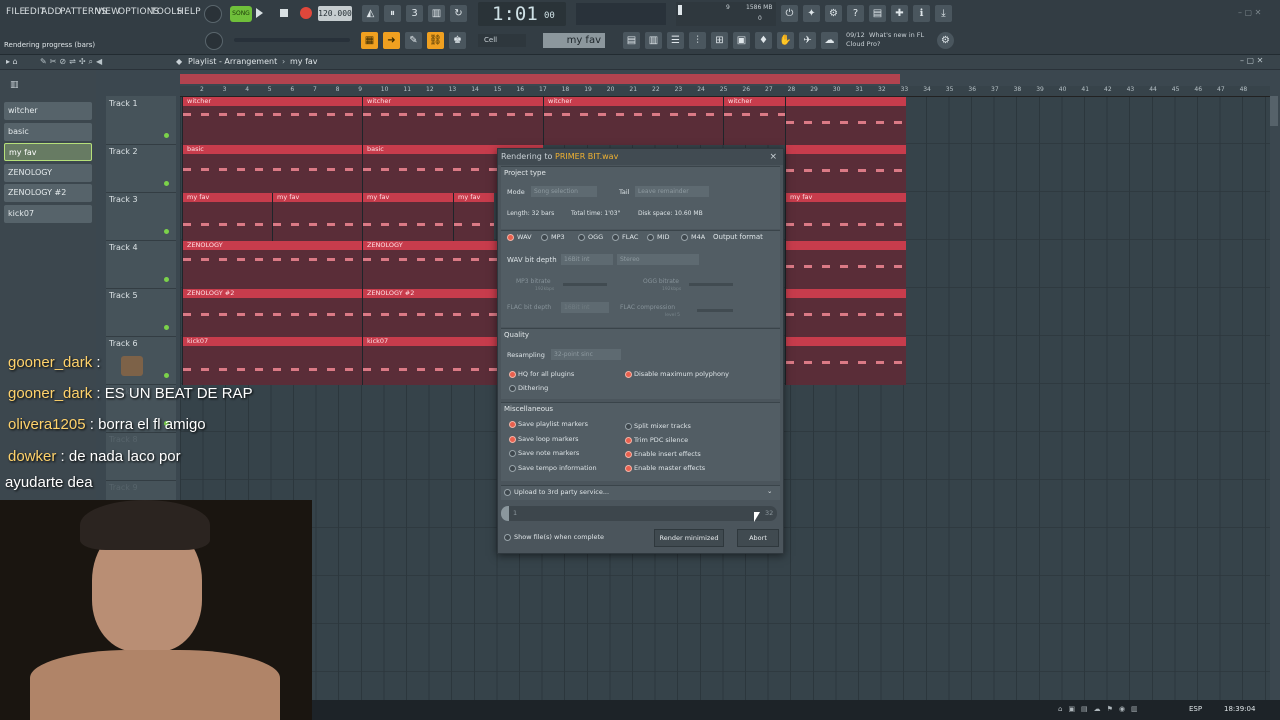 This screenshot has height=720, width=1280. What do you see at coordinates (715, 310) in the screenshot?
I see `flac-compression-slider` at bounding box center [715, 310].